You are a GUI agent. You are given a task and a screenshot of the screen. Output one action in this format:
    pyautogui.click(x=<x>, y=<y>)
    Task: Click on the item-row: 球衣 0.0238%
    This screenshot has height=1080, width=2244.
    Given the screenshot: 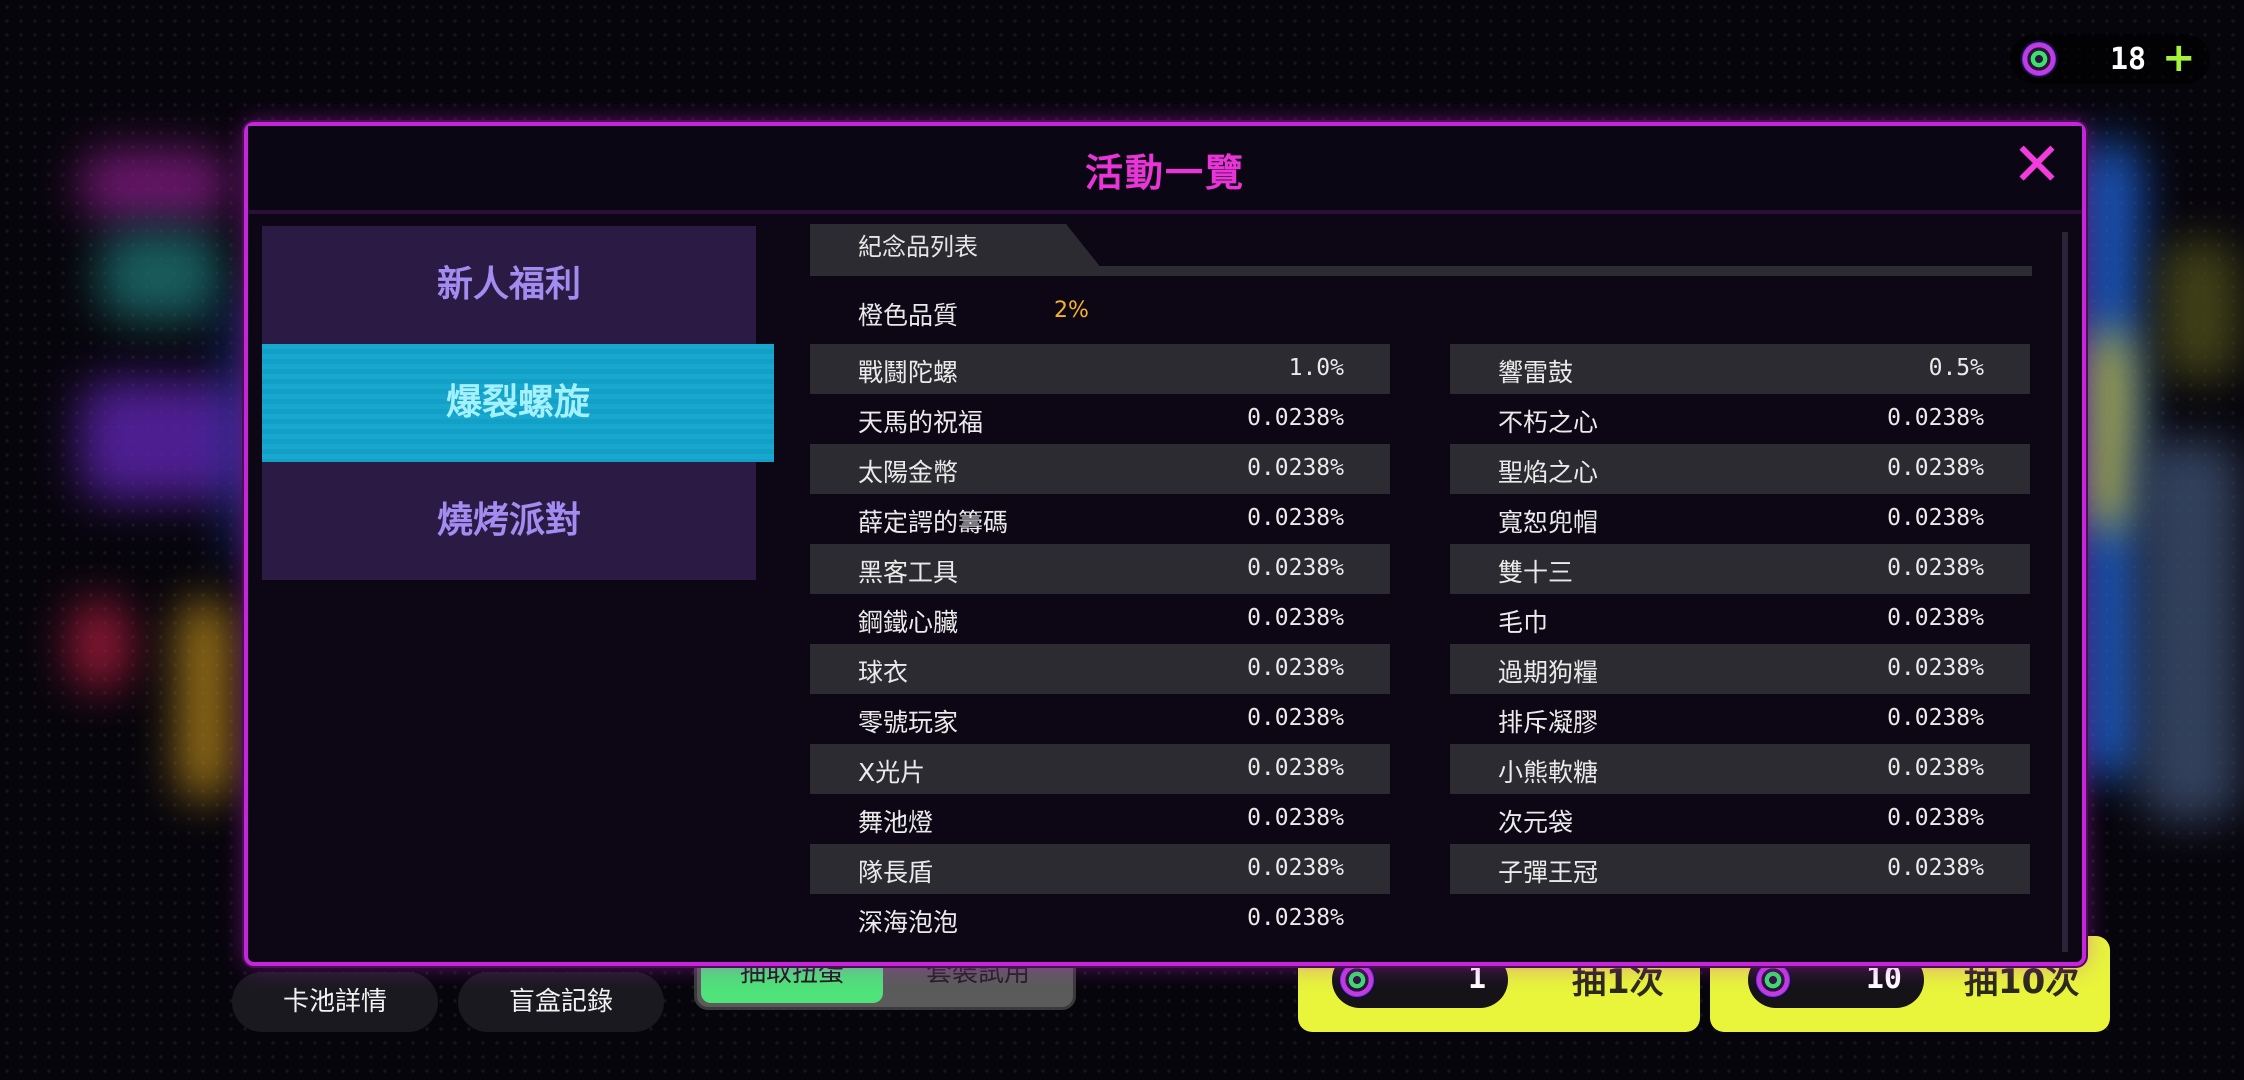 What is the action you would take?
    pyautogui.click(x=1100, y=669)
    